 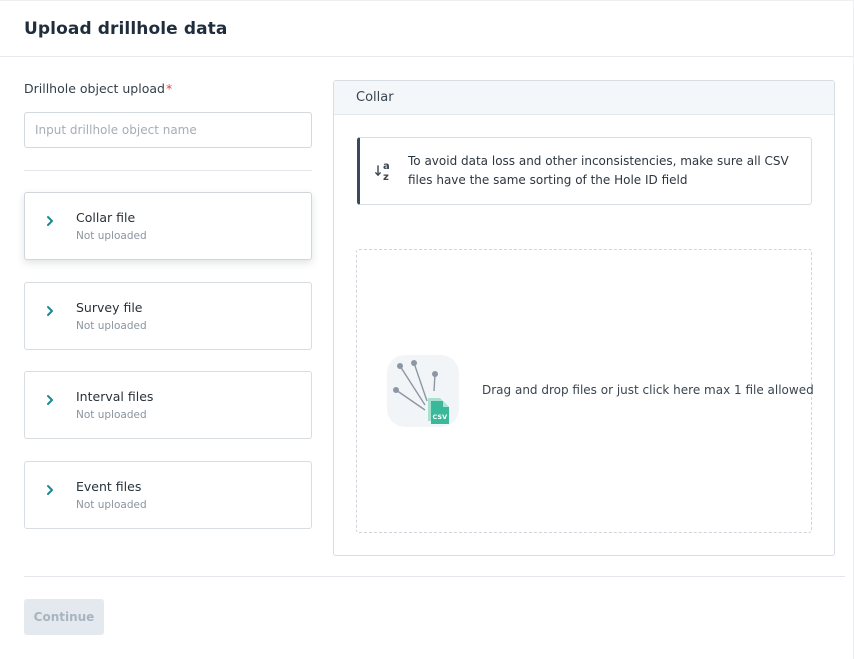 I want to click on object-name-label: Drillhole object upload*, so click(x=168, y=89).